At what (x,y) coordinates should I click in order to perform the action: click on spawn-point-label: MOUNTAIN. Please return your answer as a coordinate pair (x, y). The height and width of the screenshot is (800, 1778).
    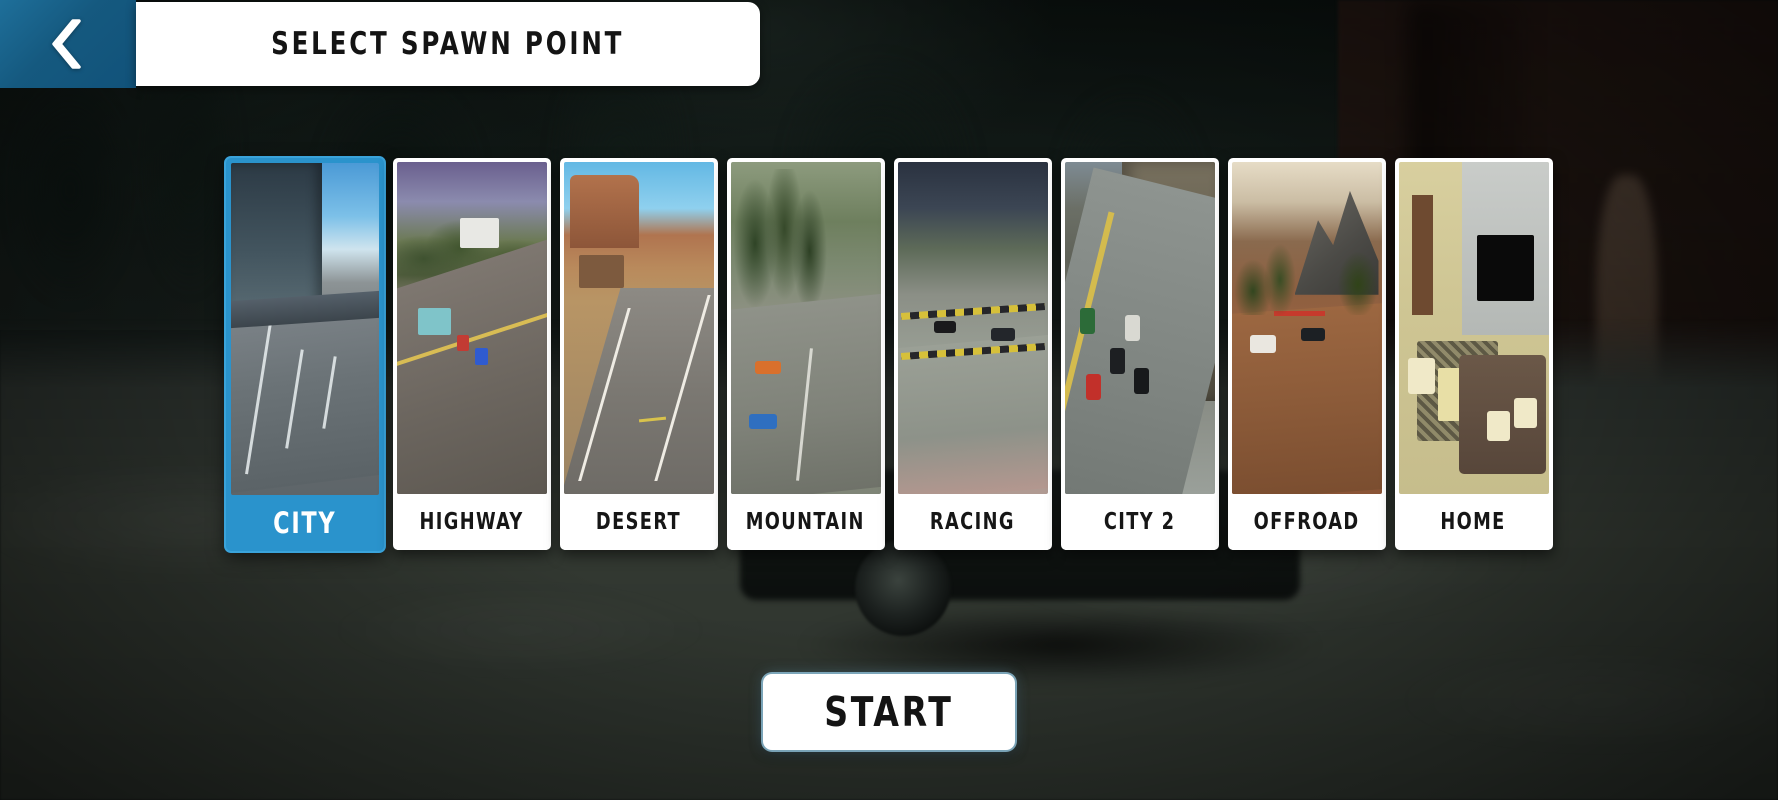
    Looking at the image, I should click on (805, 522).